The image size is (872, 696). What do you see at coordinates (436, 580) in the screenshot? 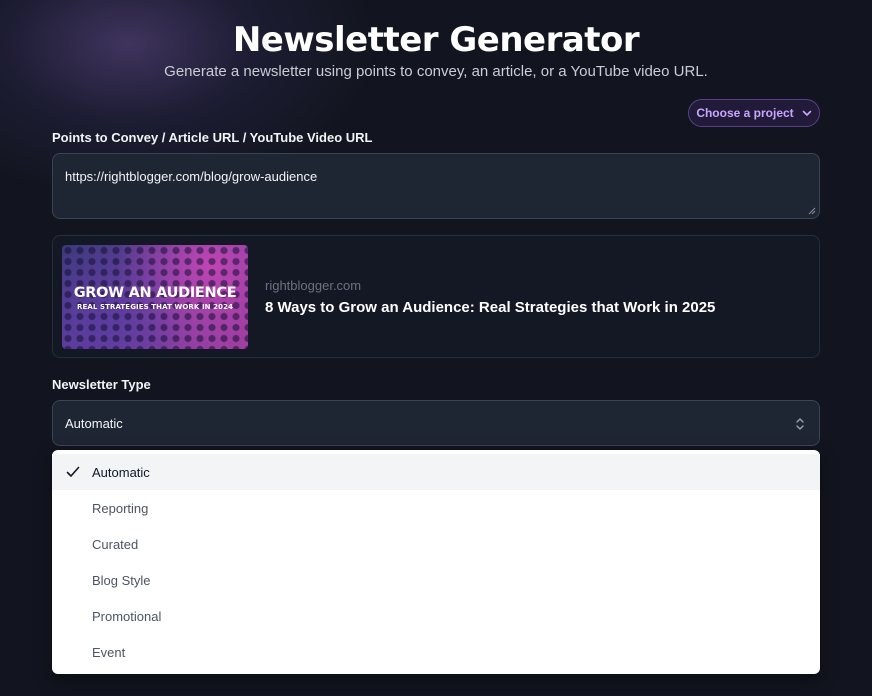
I see `option-blog-style: Blog Style` at bounding box center [436, 580].